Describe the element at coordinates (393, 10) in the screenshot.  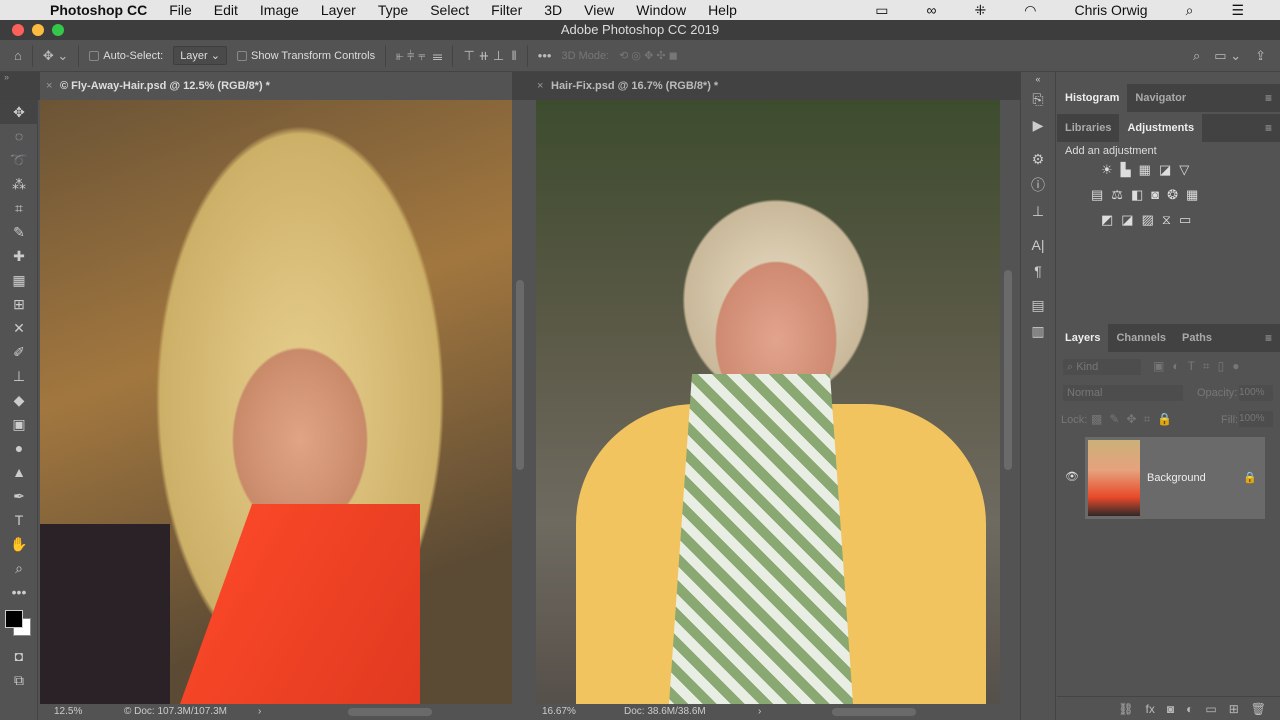
I see `menu-type: Type` at that location.